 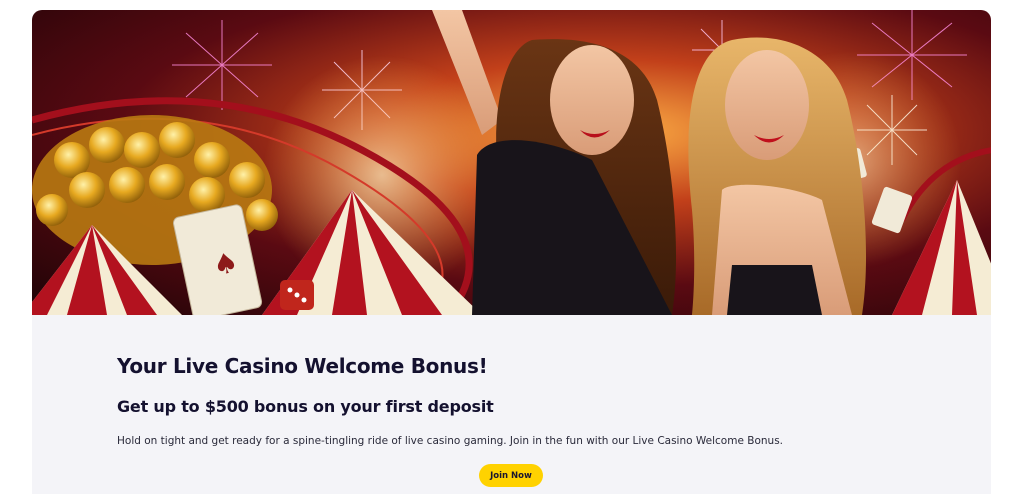 I want to click on promo-title: Your Live Casino Welcome Bonus!, so click(x=302, y=366).